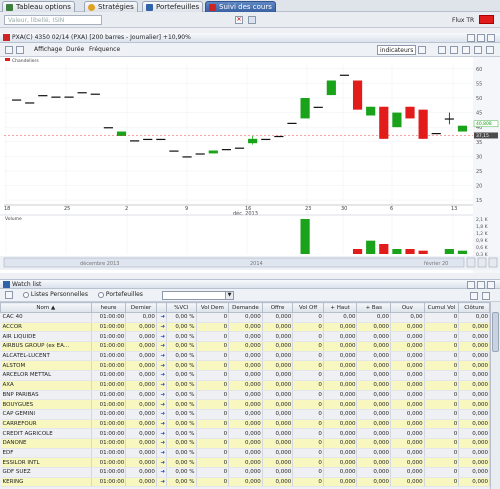 Image resolution: width=500 pixels, height=489 pixels. What do you see at coordinates (120, 295) in the screenshot?
I see `radio-portefeuilles: Portefeuilles` at bounding box center [120, 295].